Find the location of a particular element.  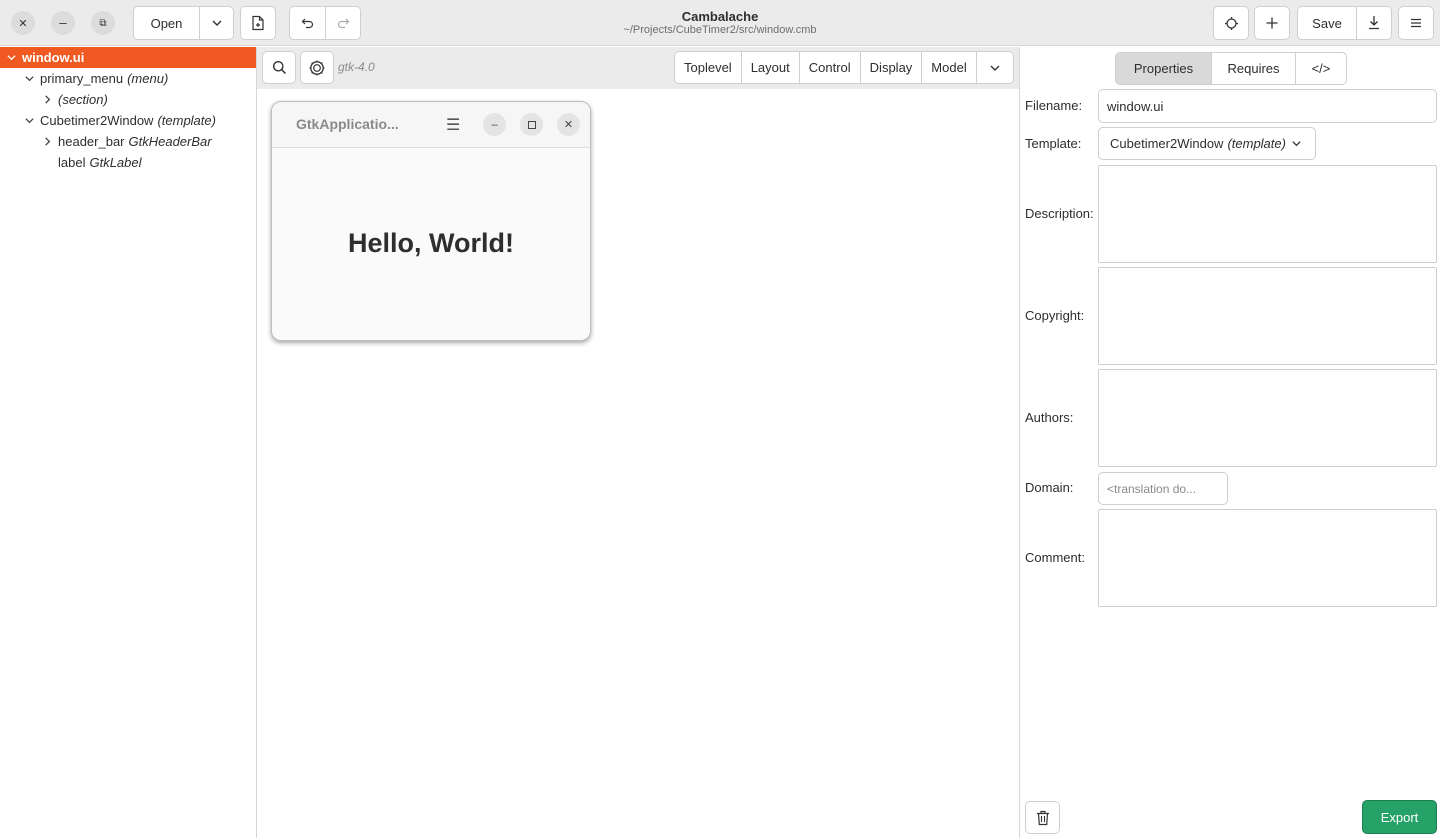

minimize-window-button: – is located at coordinates (63, 23).